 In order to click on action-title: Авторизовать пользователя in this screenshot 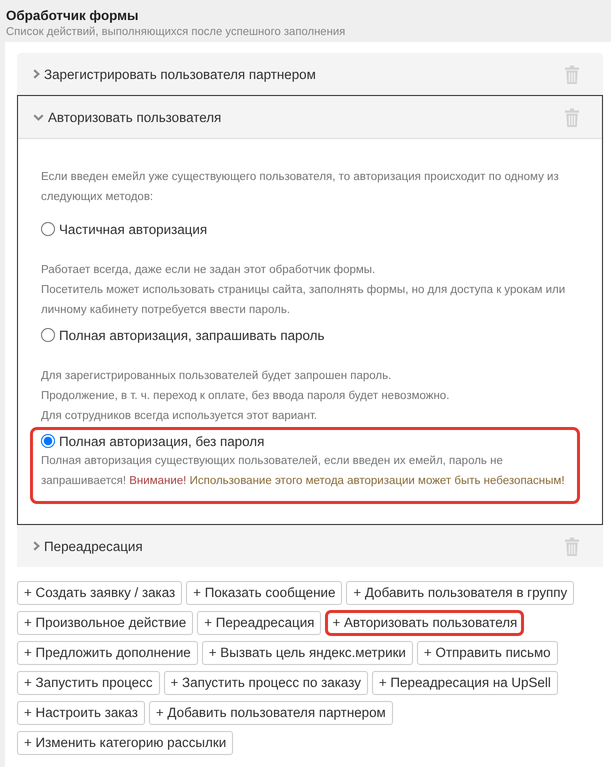, I will do `click(135, 117)`.